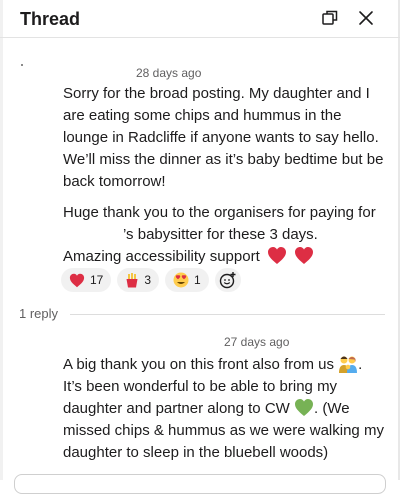 This screenshot has width=400, height=494. What do you see at coordinates (50, 19) in the screenshot?
I see `thread-title: Thread` at bounding box center [50, 19].